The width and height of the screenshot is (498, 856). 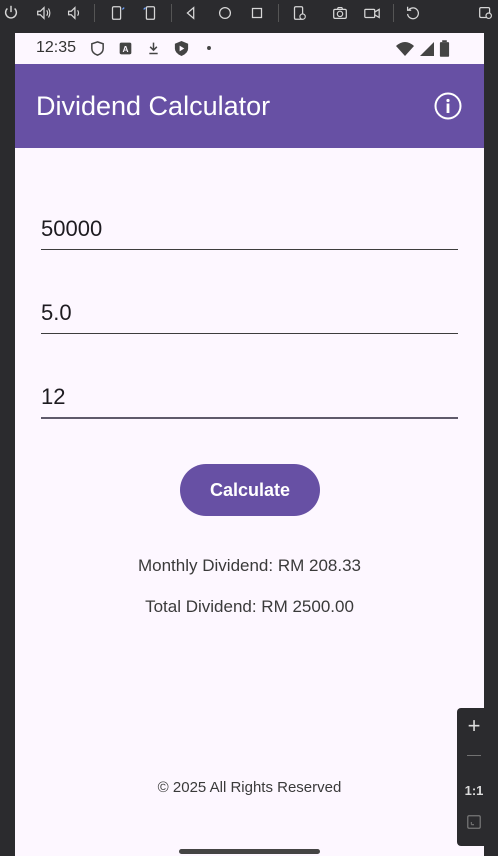 I want to click on dividend-rate-value: 5.0, so click(x=56, y=312).